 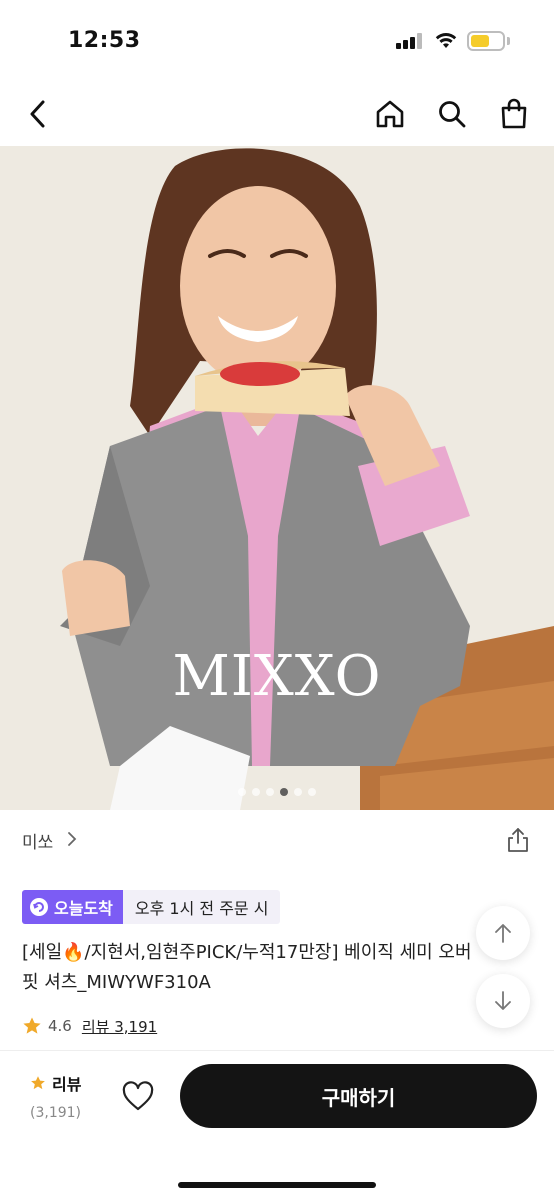 What do you see at coordinates (409, 41) in the screenshot?
I see `signal-icon` at bounding box center [409, 41].